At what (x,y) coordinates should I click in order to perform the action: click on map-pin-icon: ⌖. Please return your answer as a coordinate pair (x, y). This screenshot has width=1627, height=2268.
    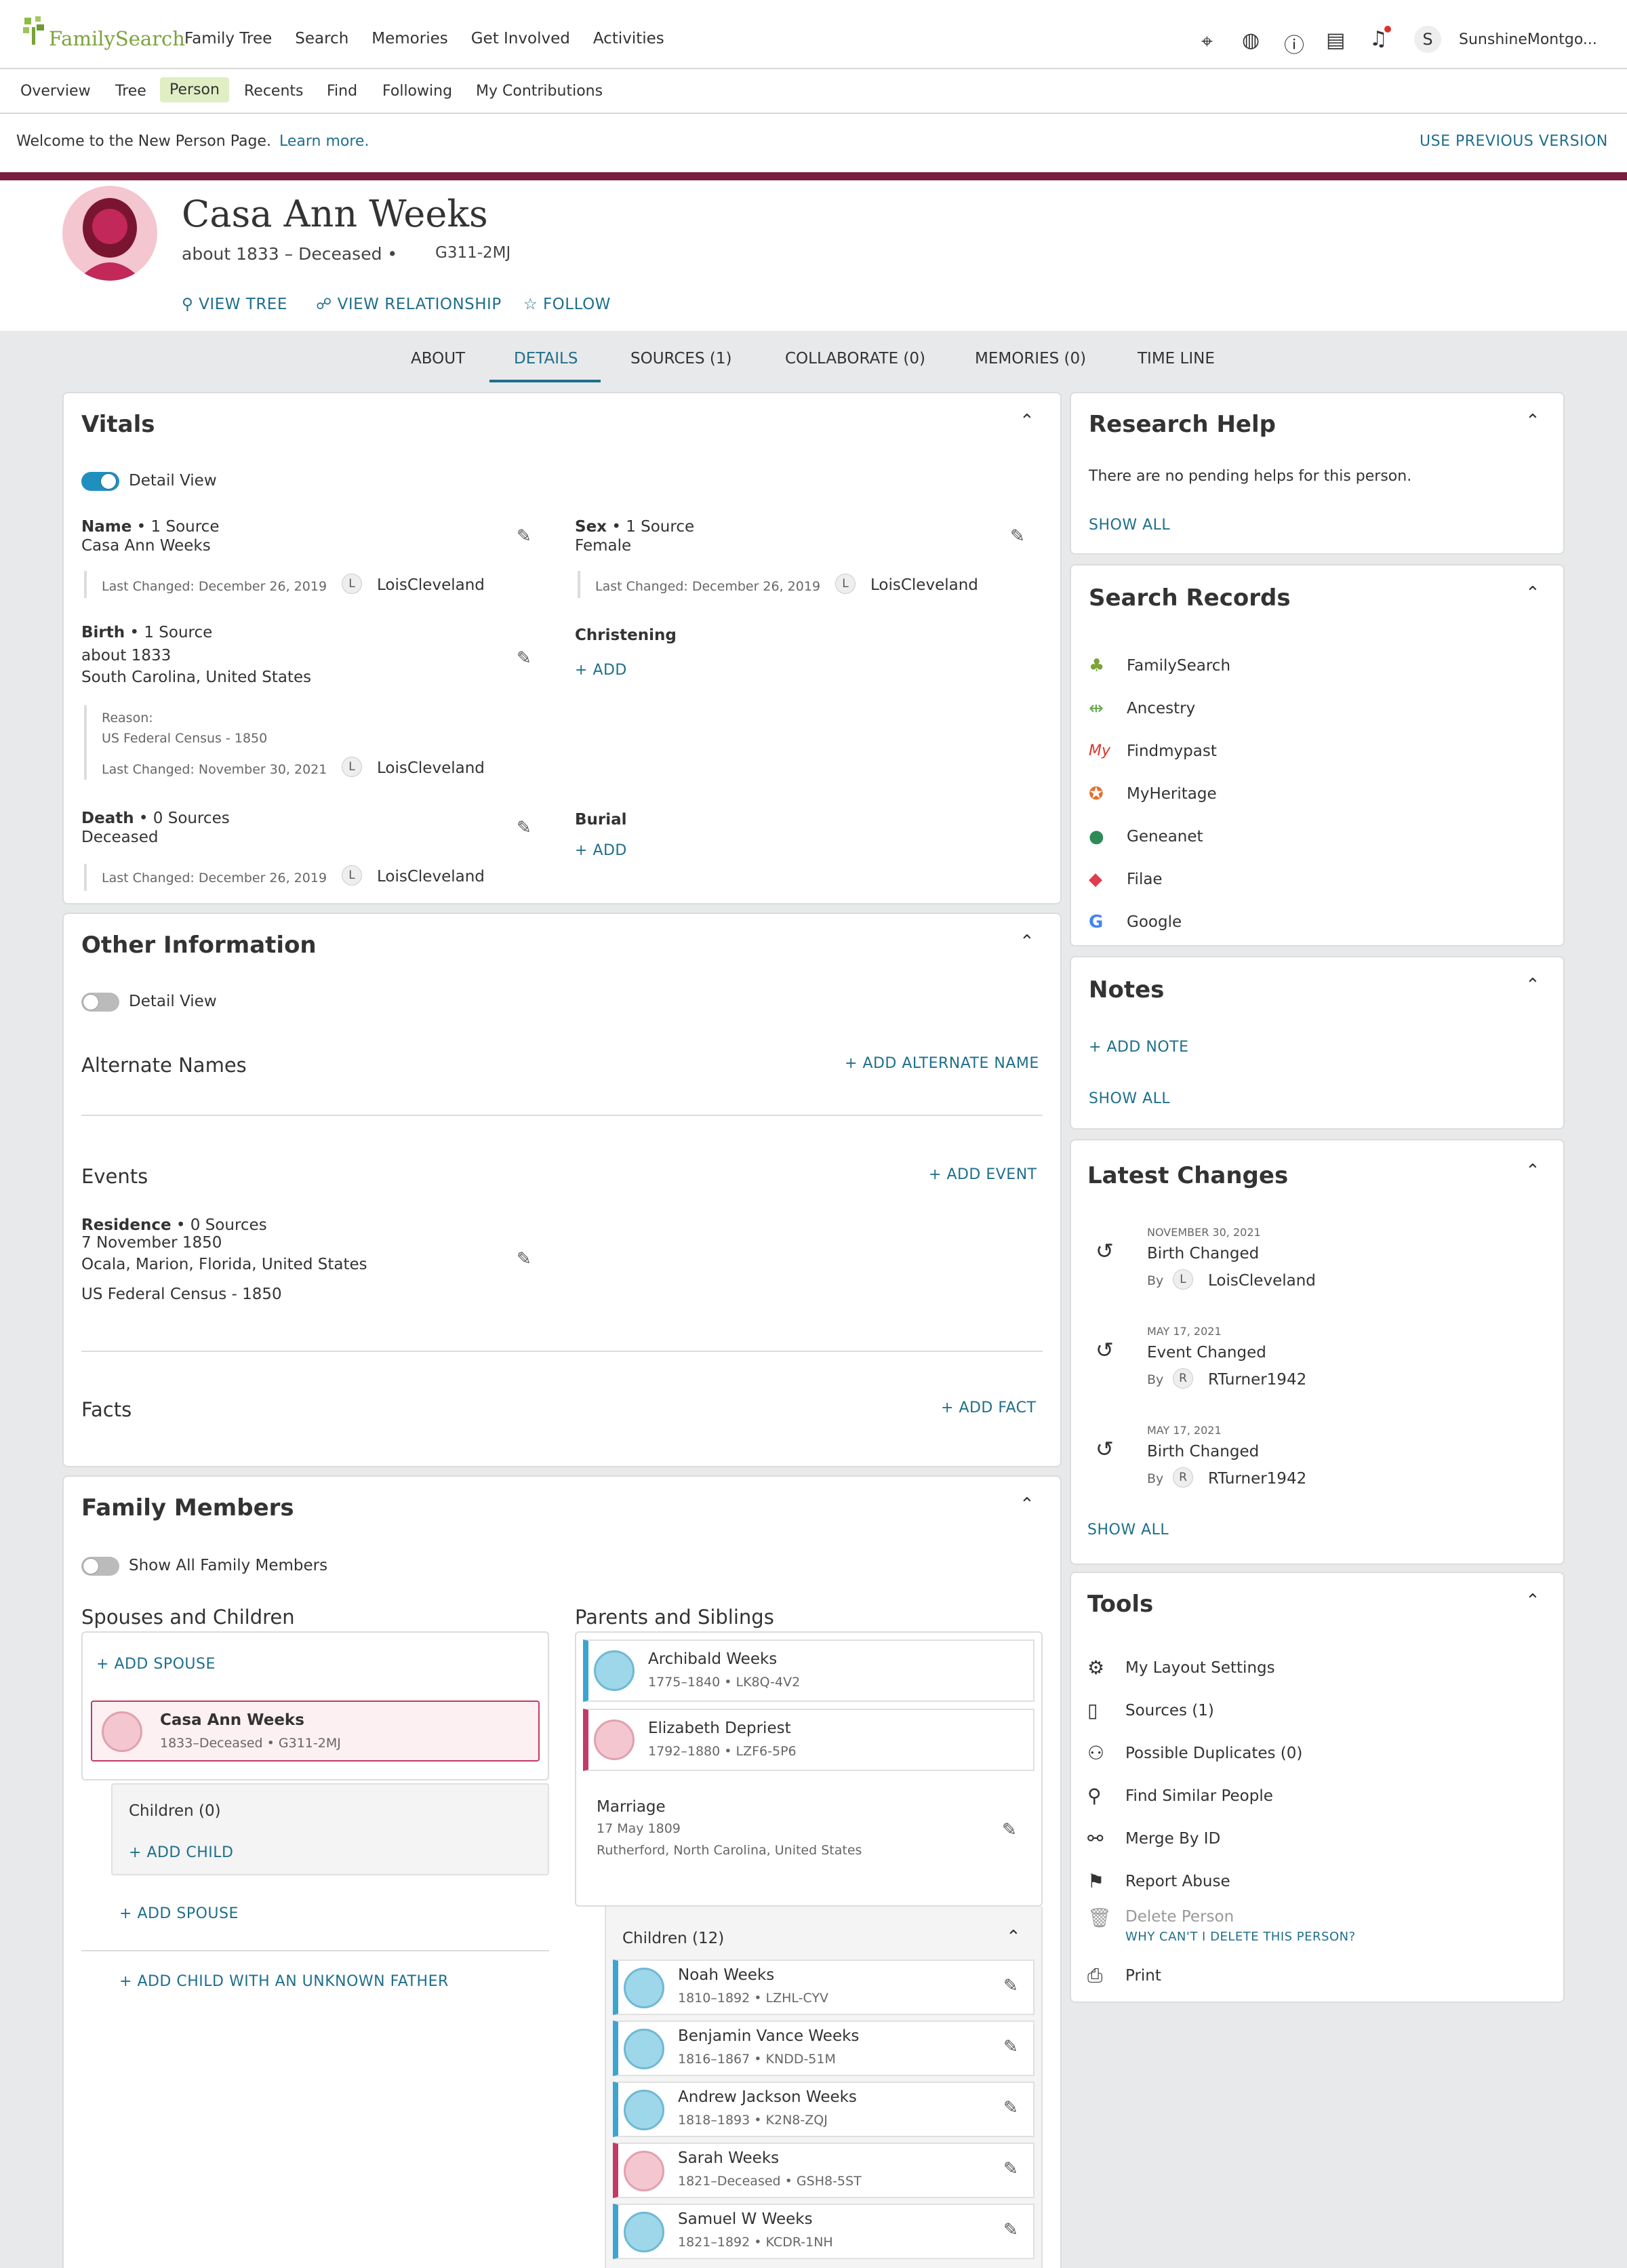
    Looking at the image, I should click on (1207, 42).